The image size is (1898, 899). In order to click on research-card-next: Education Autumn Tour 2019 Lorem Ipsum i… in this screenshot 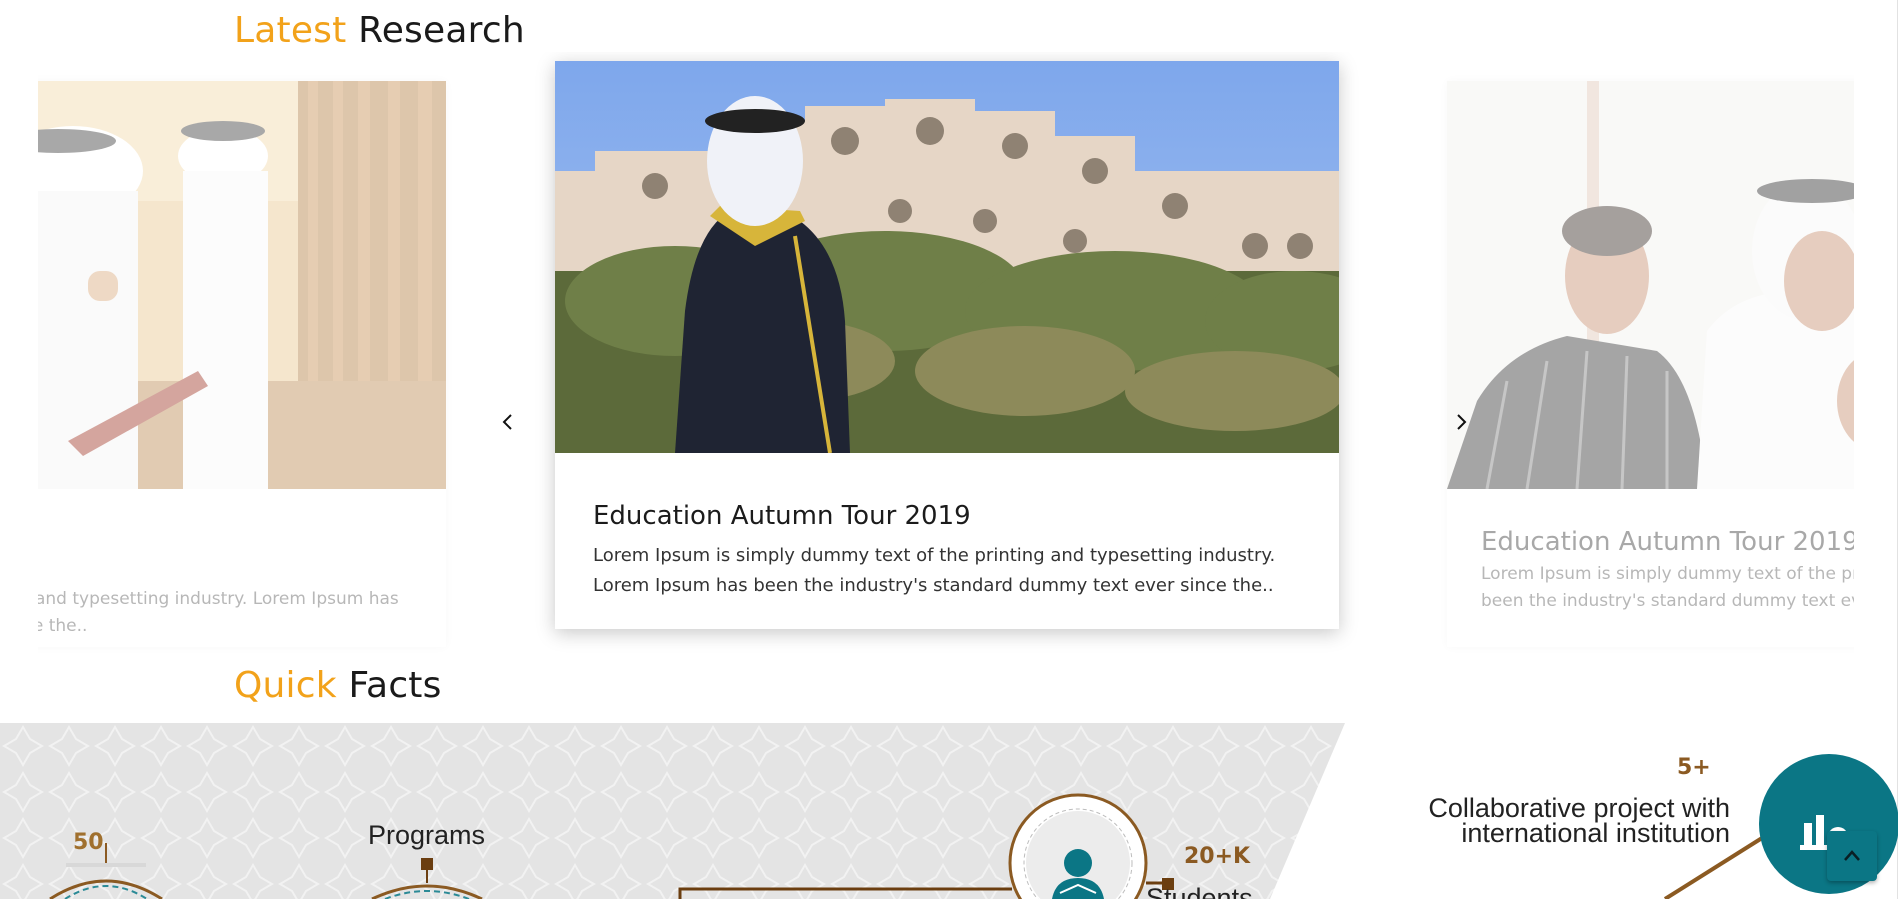, I will do `click(1650, 364)`.